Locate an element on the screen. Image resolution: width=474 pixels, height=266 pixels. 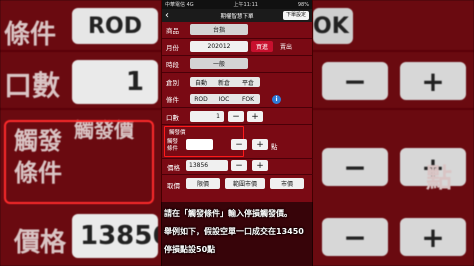
trigger-price-label: 觸發價 is located at coordinates (177, 133).